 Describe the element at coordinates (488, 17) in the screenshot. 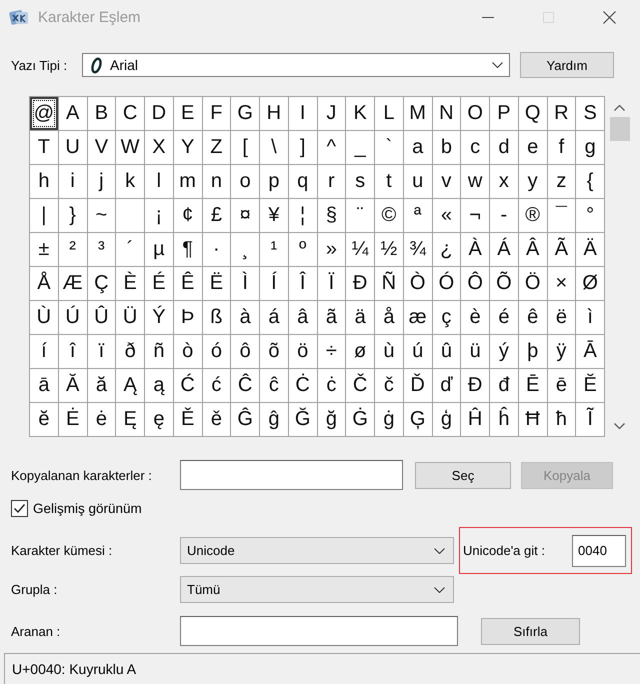

I see `minimize-icon` at that location.